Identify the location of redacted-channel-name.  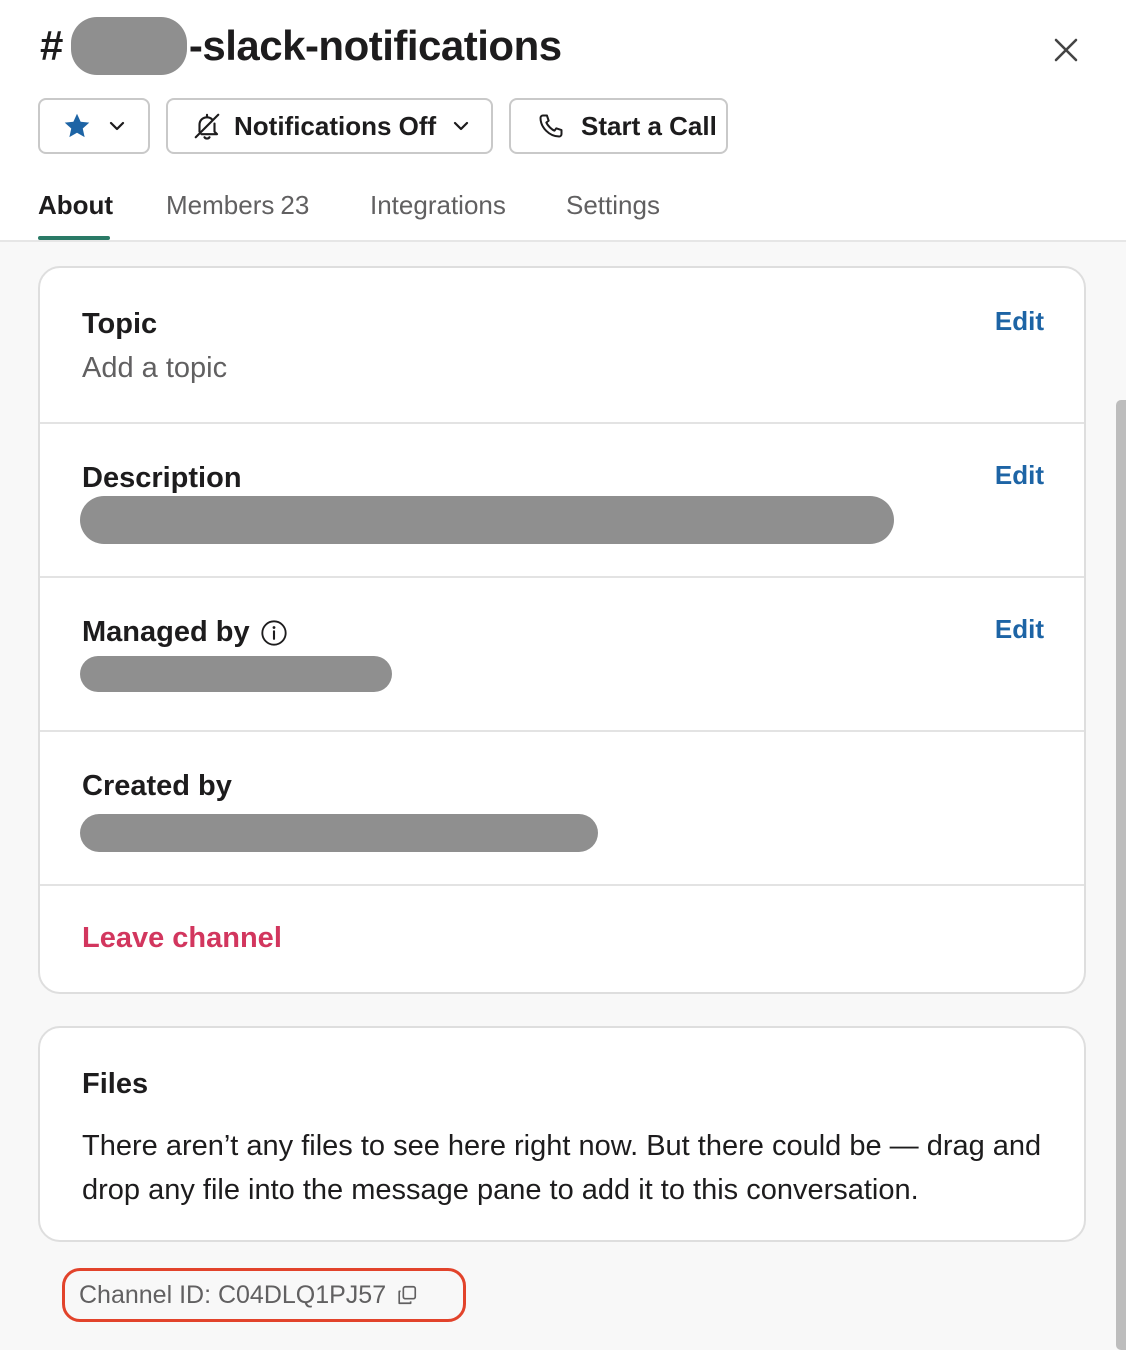
(128, 46).